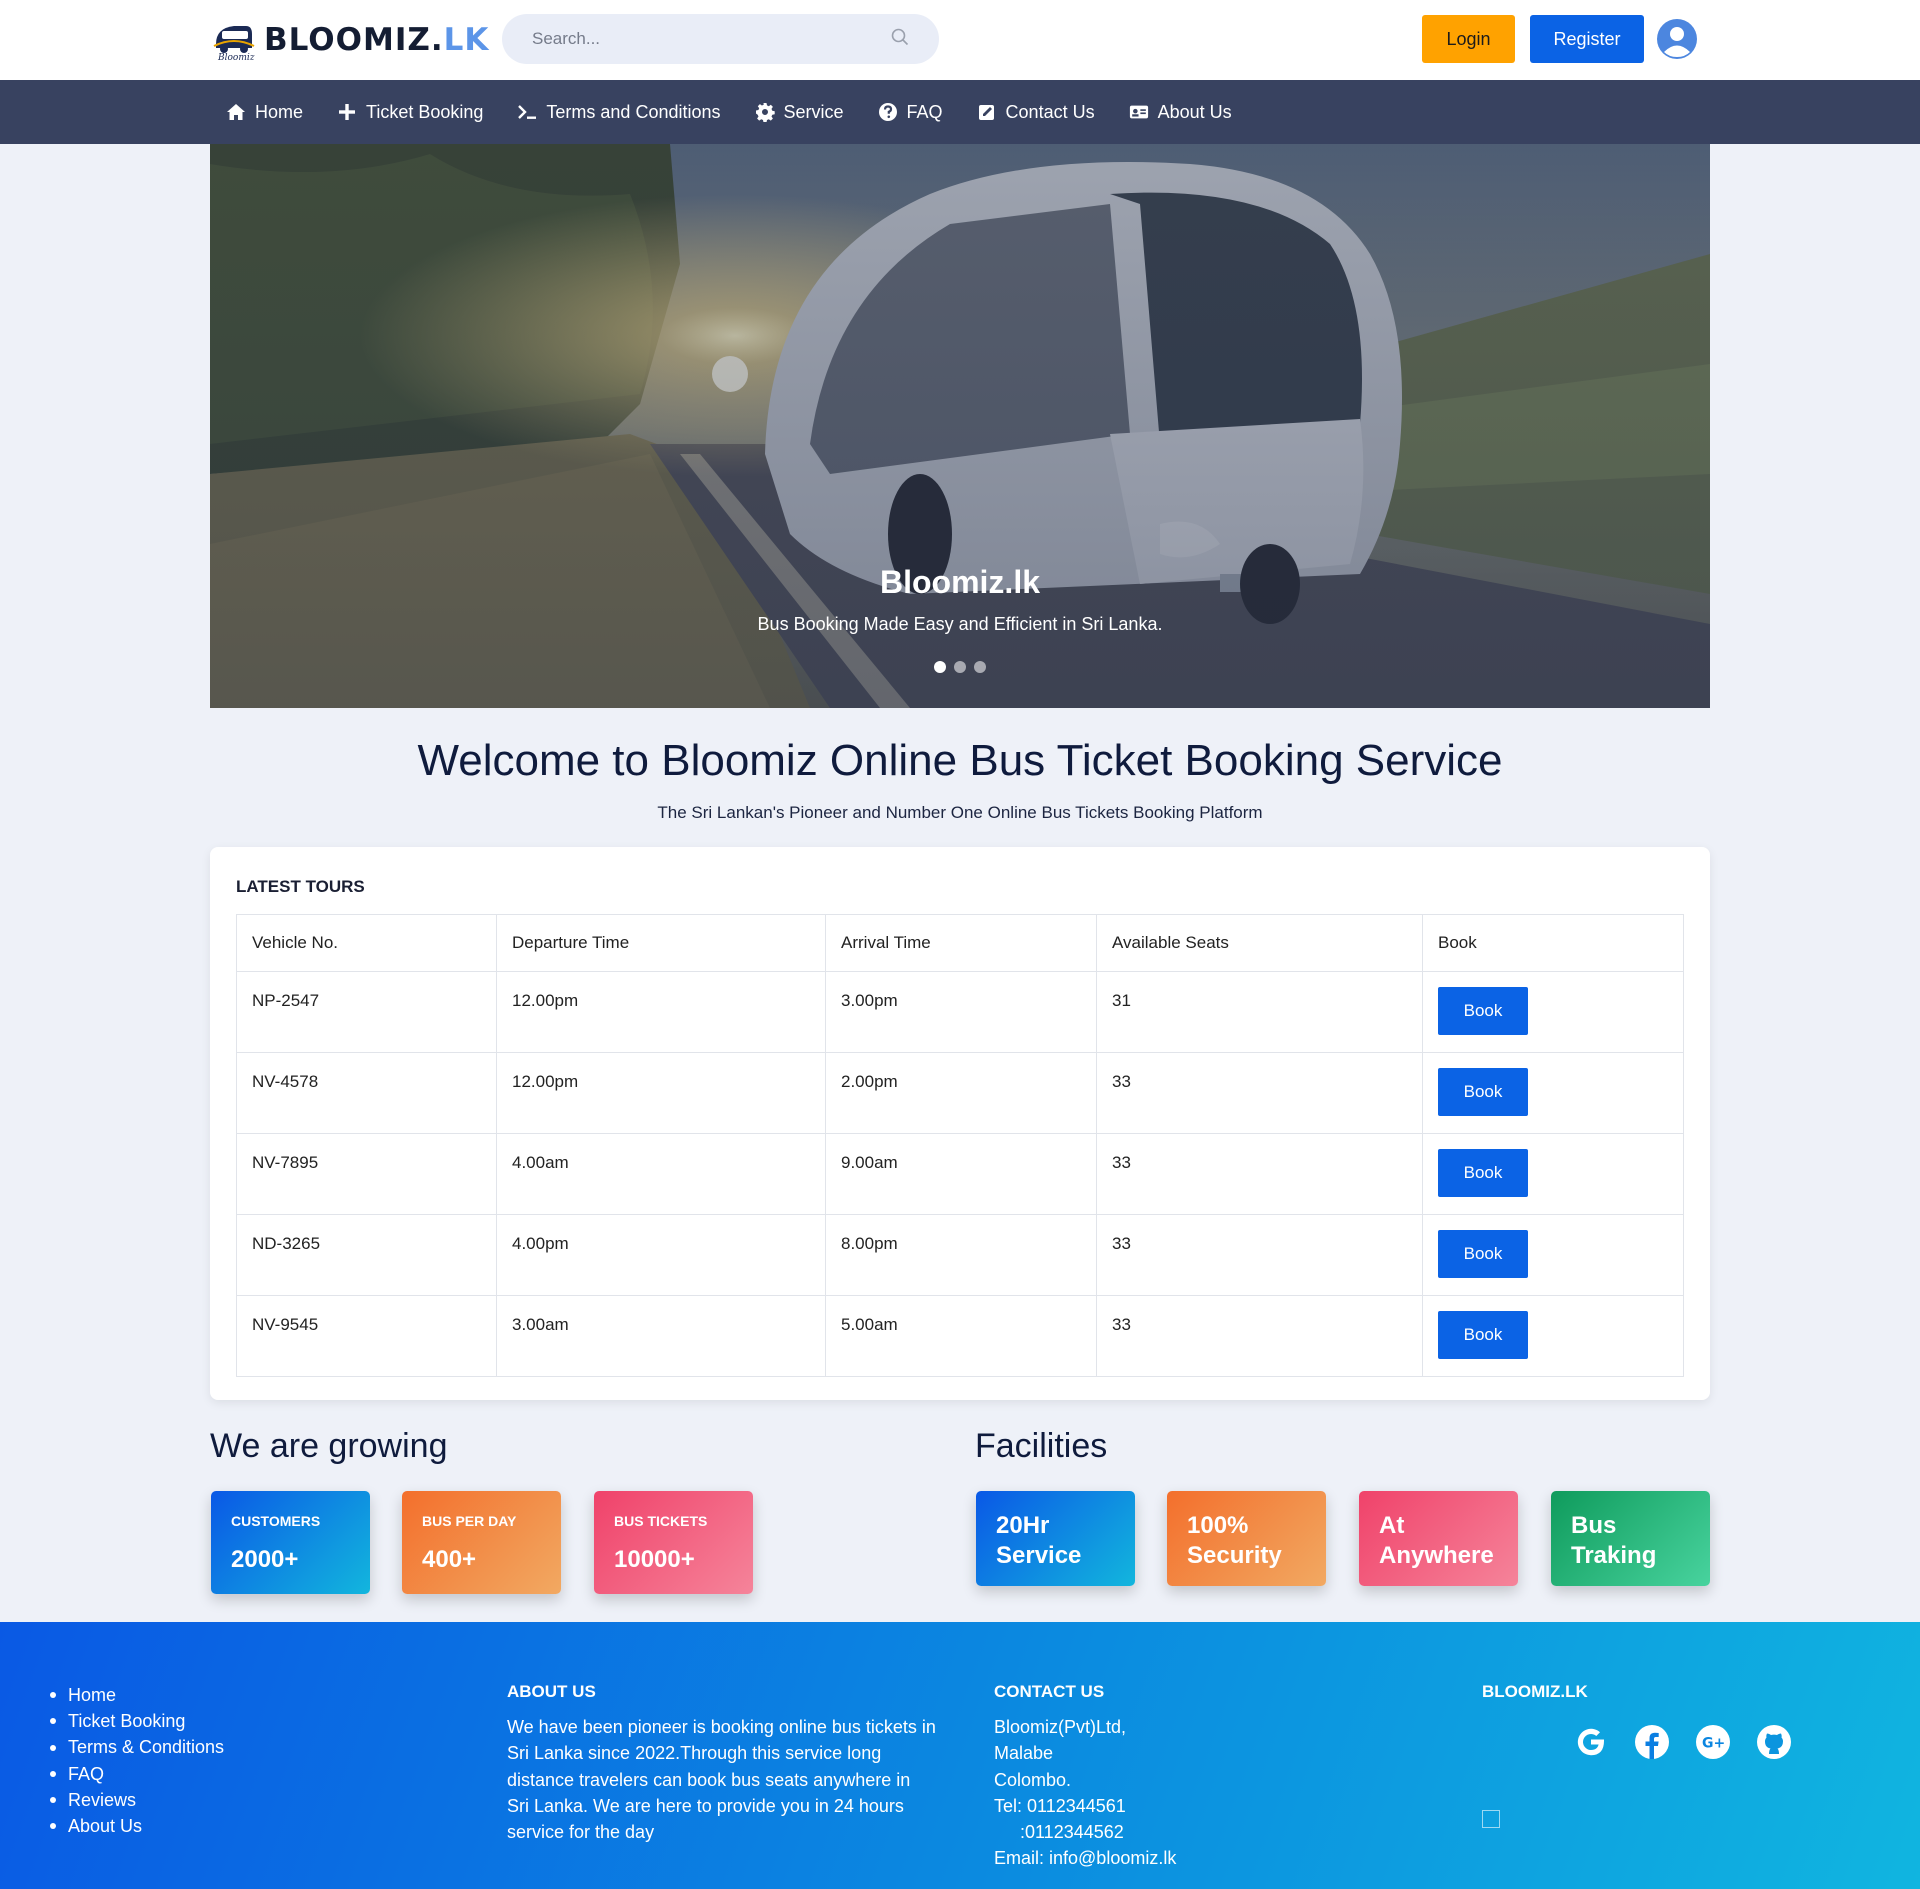 The height and width of the screenshot is (1889, 1920). Describe the element at coordinates (1677, 39) in the screenshot. I see `user-avatar-icon` at that location.